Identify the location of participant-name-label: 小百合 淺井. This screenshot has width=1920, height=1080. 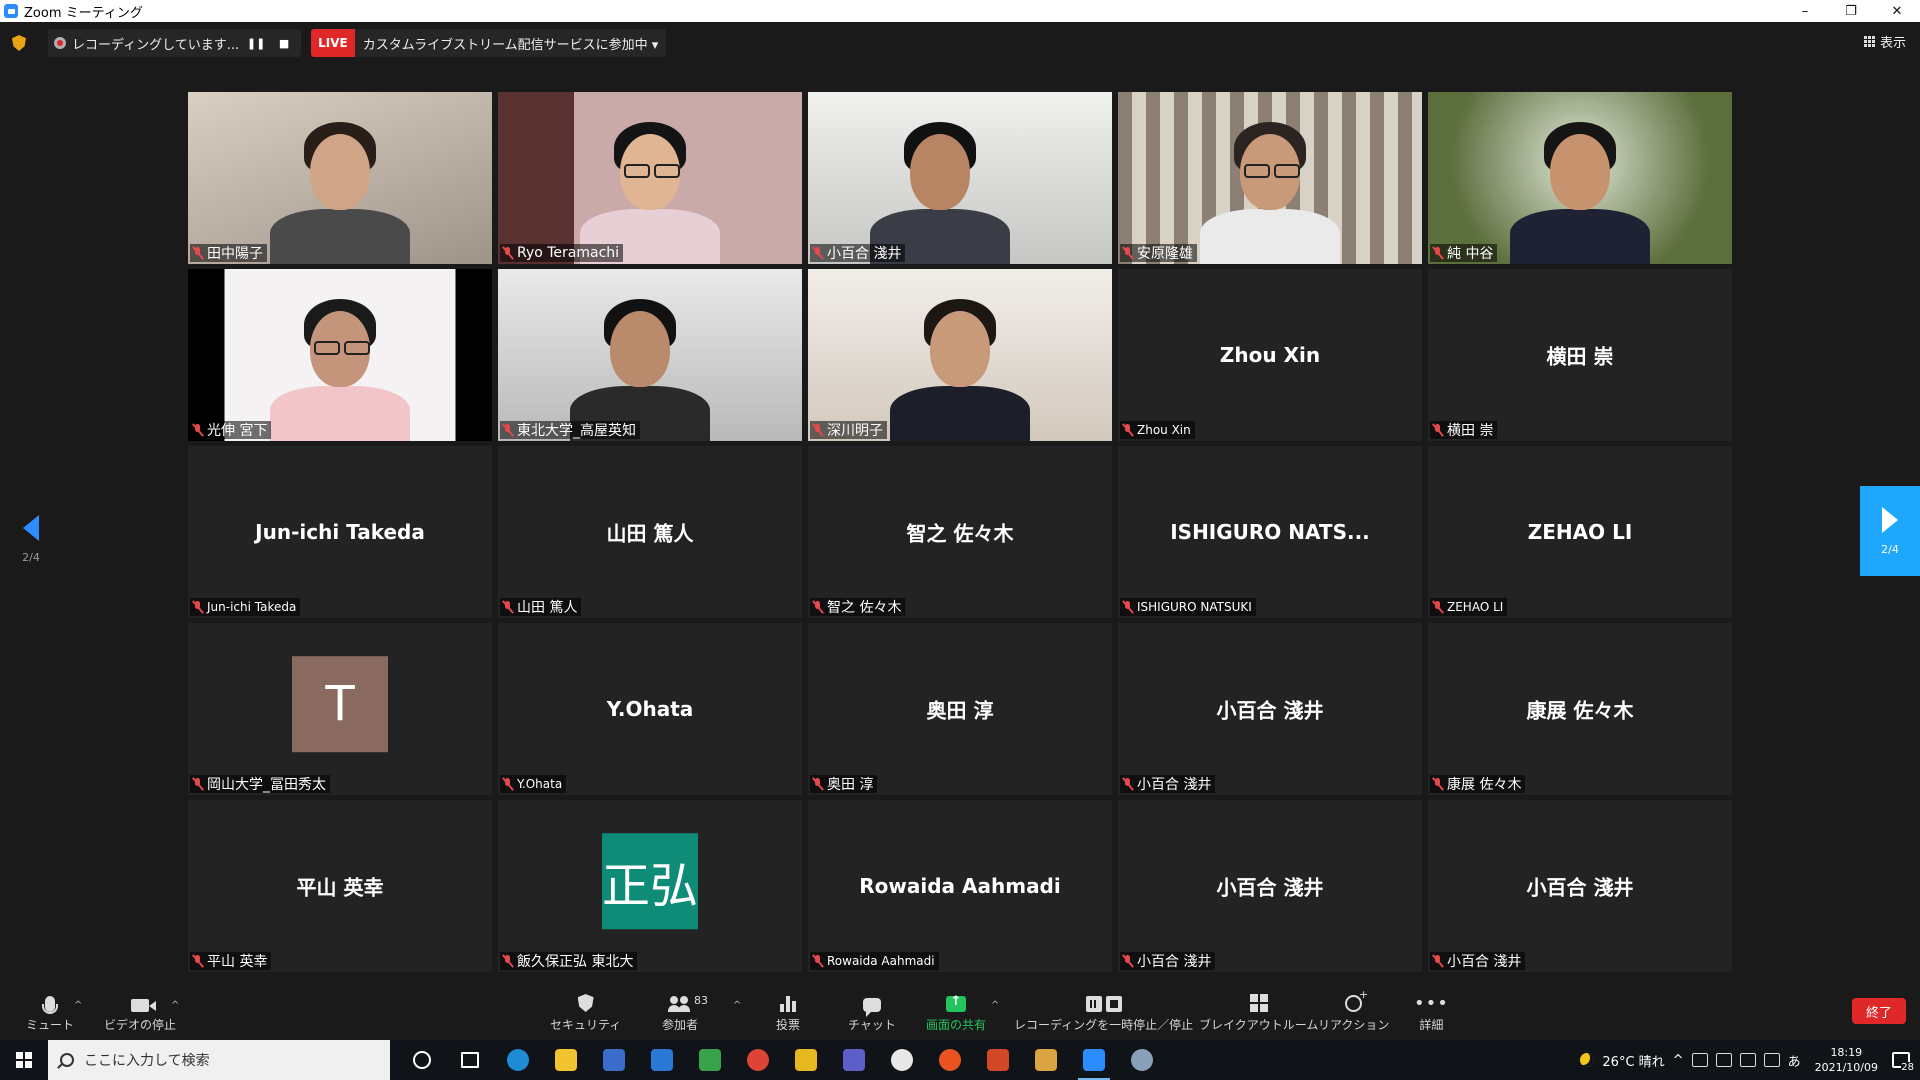
(1478, 961).